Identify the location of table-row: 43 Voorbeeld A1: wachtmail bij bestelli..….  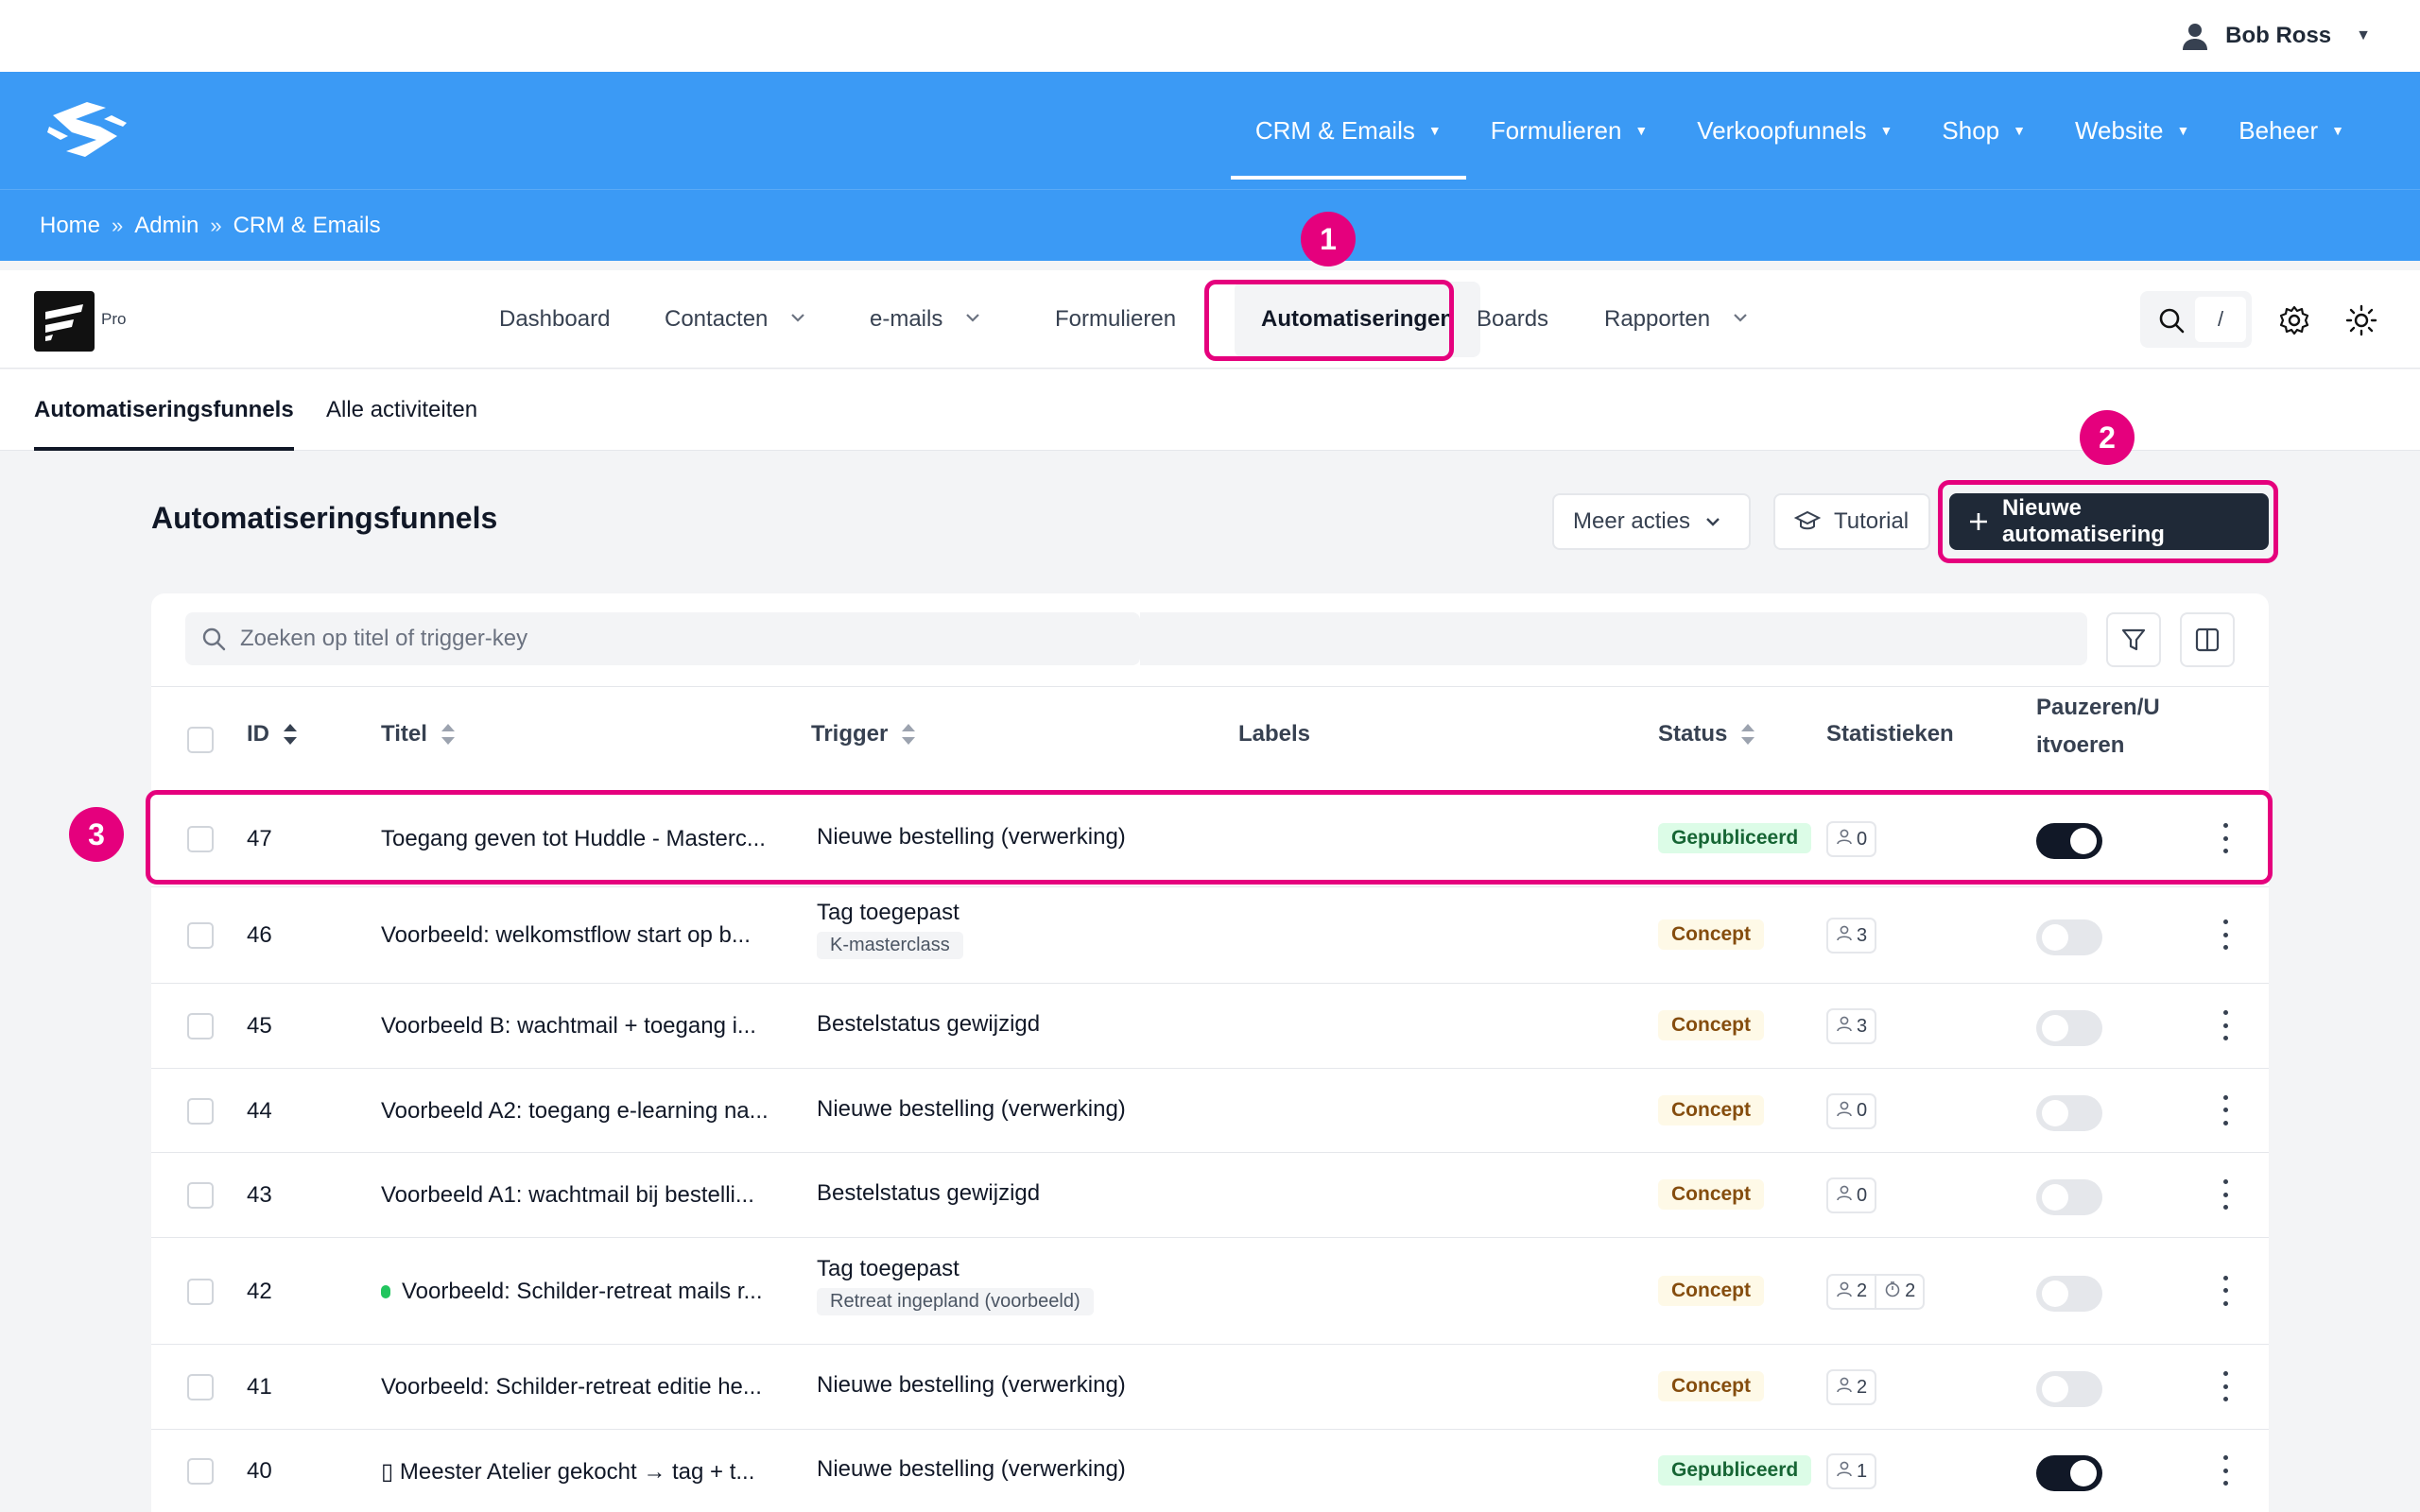
(1210, 1194).